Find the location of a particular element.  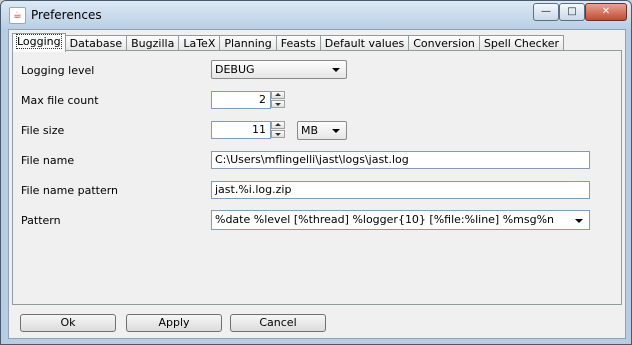

max-file-count-stepper is located at coordinates (278, 100).